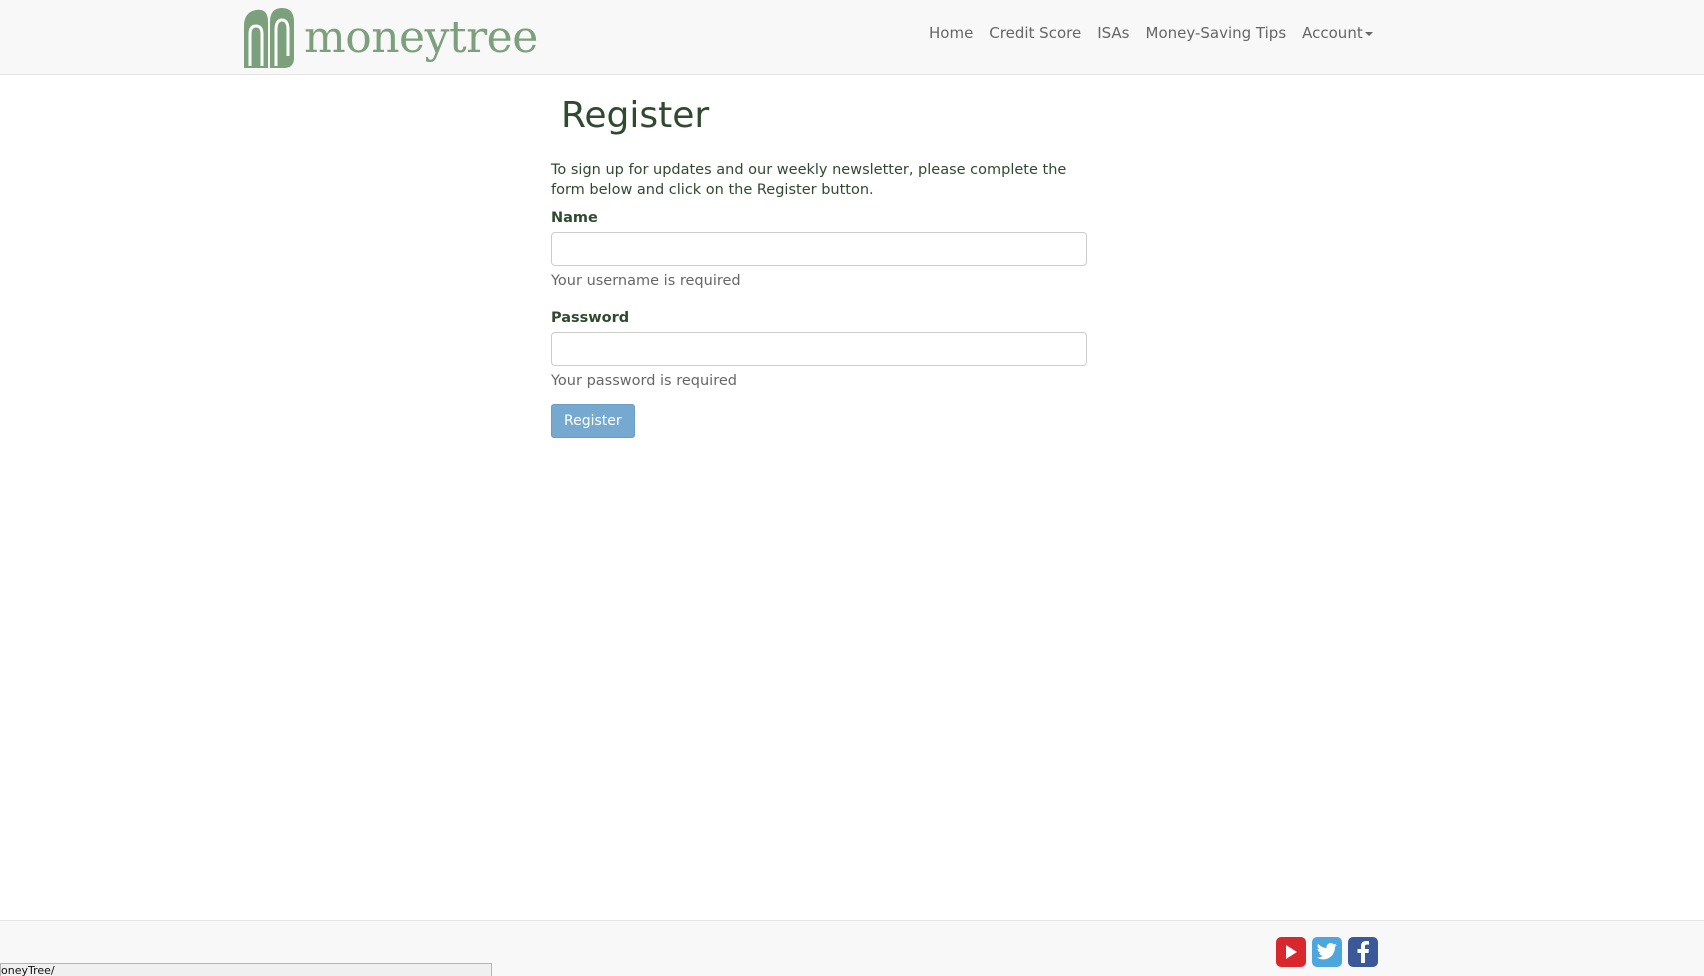 This screenshot has width=1704, height=976. Describe the element at coordinates (819, 349) in the screenshot. I see `password-input` at that location.